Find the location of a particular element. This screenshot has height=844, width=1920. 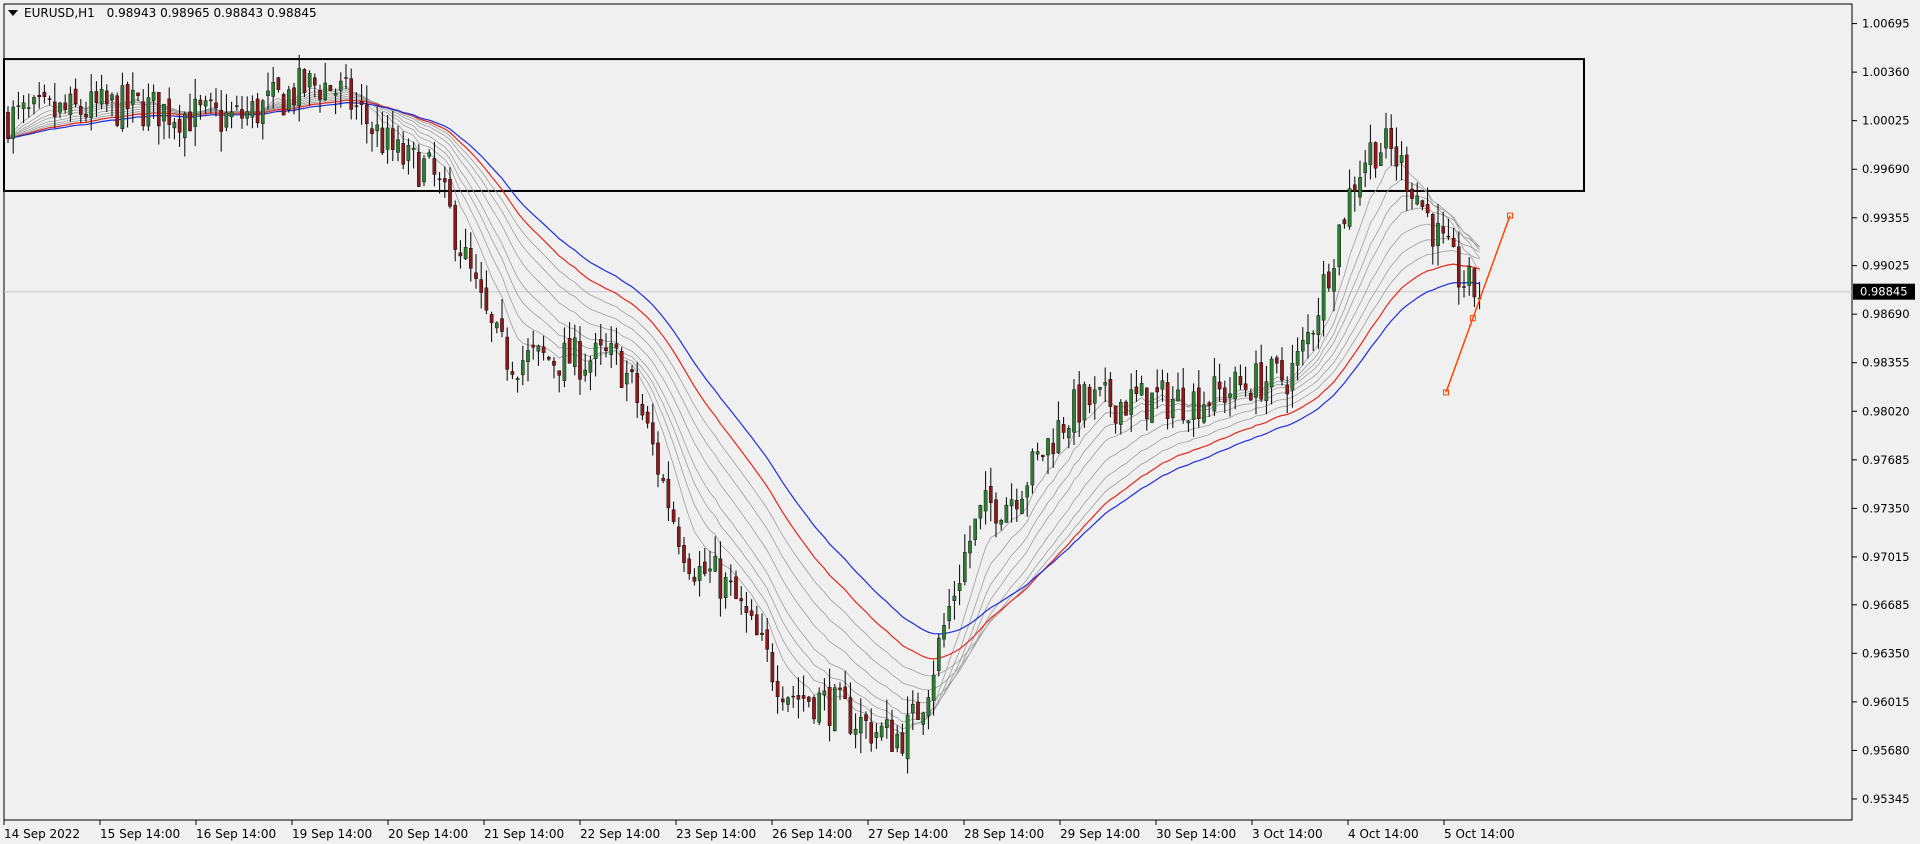

price-axis-label: 0.96015 is located at coordinates (1886, 702).